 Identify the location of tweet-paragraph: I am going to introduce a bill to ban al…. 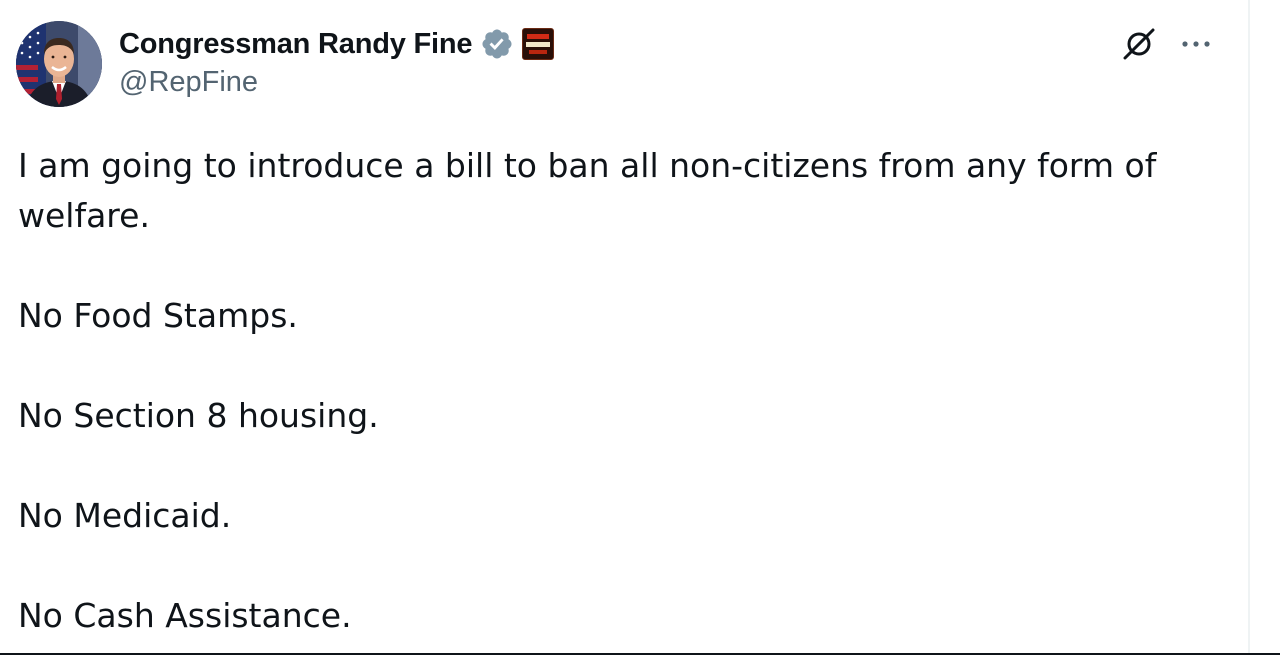
(587, 190).